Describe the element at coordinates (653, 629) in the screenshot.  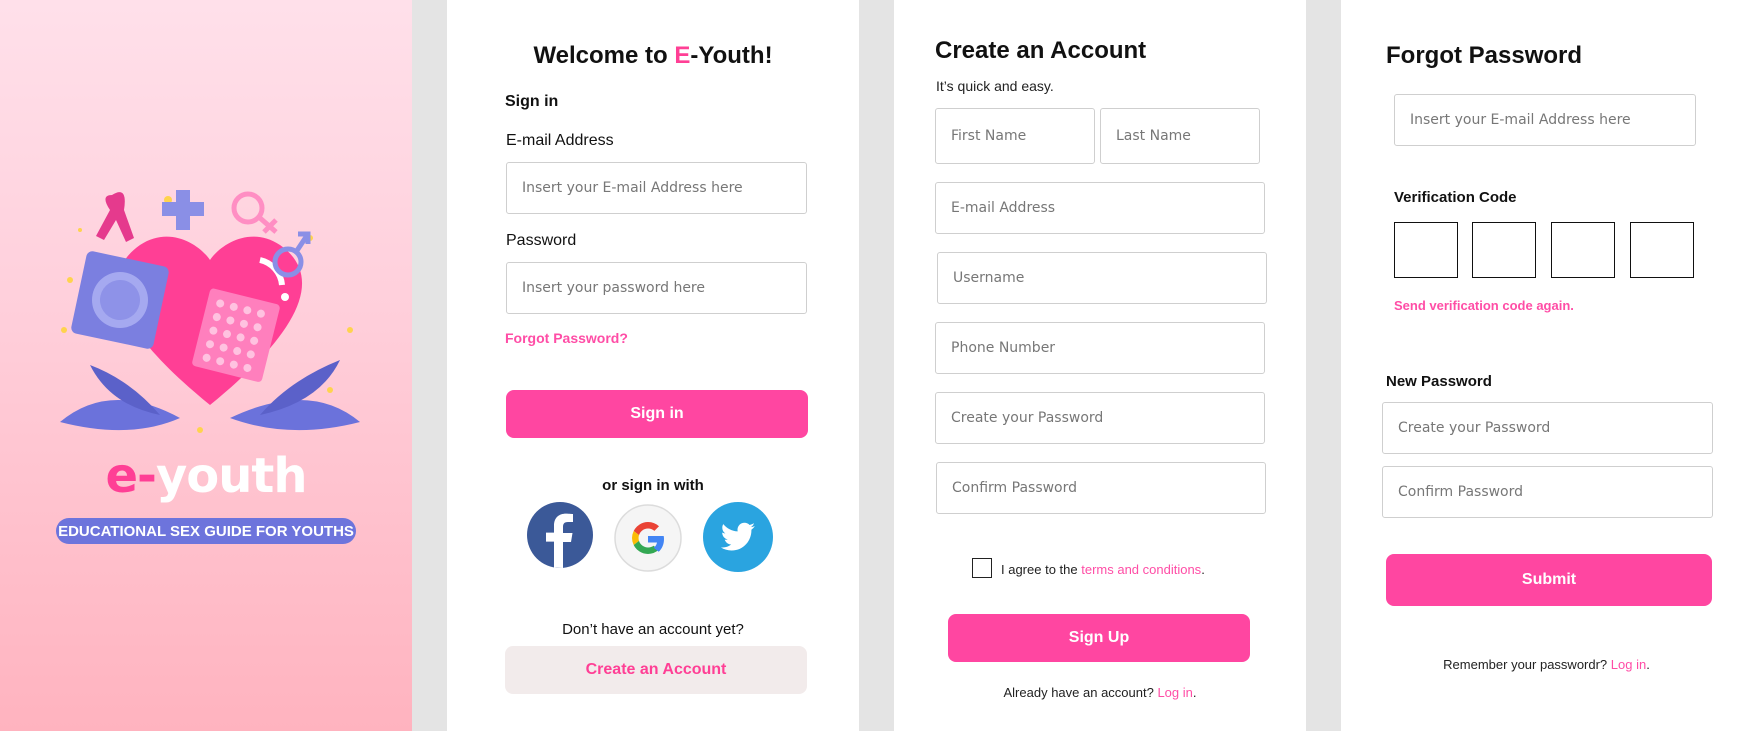
I see `no-account-text: Don’t have an account yet?` at that location.